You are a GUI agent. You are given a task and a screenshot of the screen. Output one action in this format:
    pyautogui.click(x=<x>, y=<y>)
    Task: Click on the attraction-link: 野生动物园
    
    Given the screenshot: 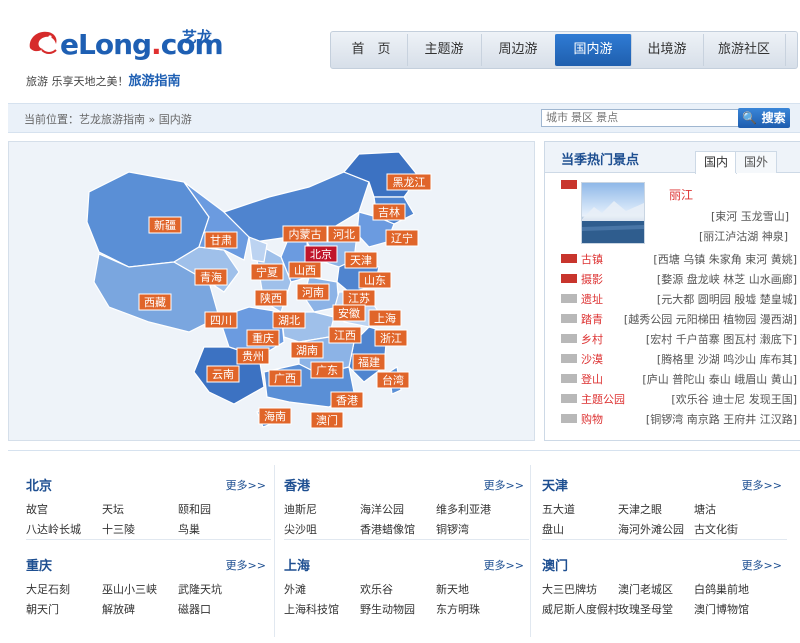 What is the action you would take?
    pyautogui.click(x=387, y=609)
    